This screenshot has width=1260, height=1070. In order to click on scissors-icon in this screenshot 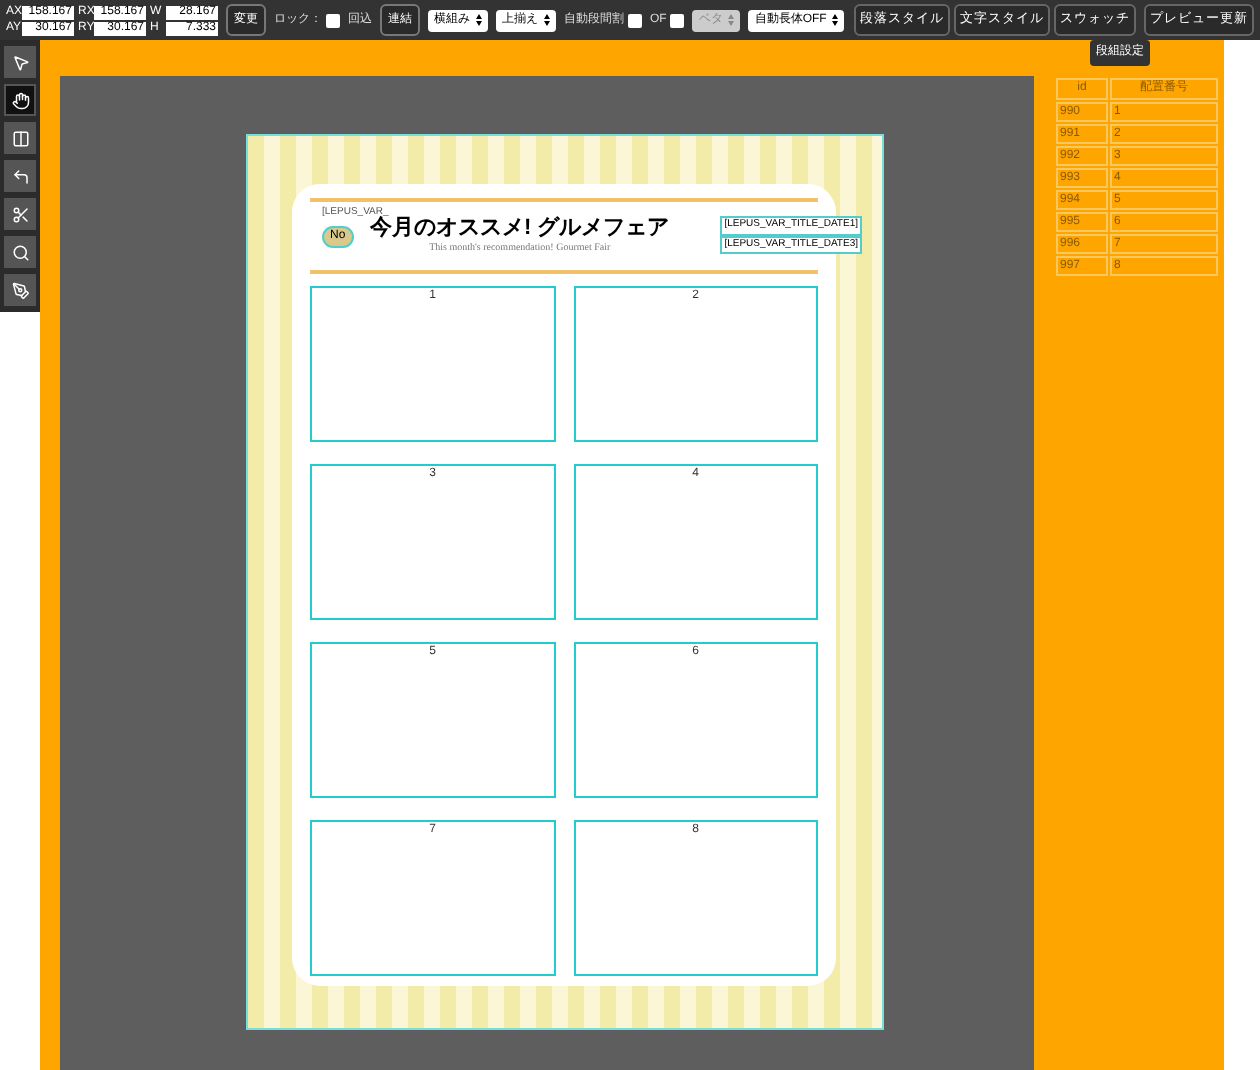, I will do `click(20, 214)`.